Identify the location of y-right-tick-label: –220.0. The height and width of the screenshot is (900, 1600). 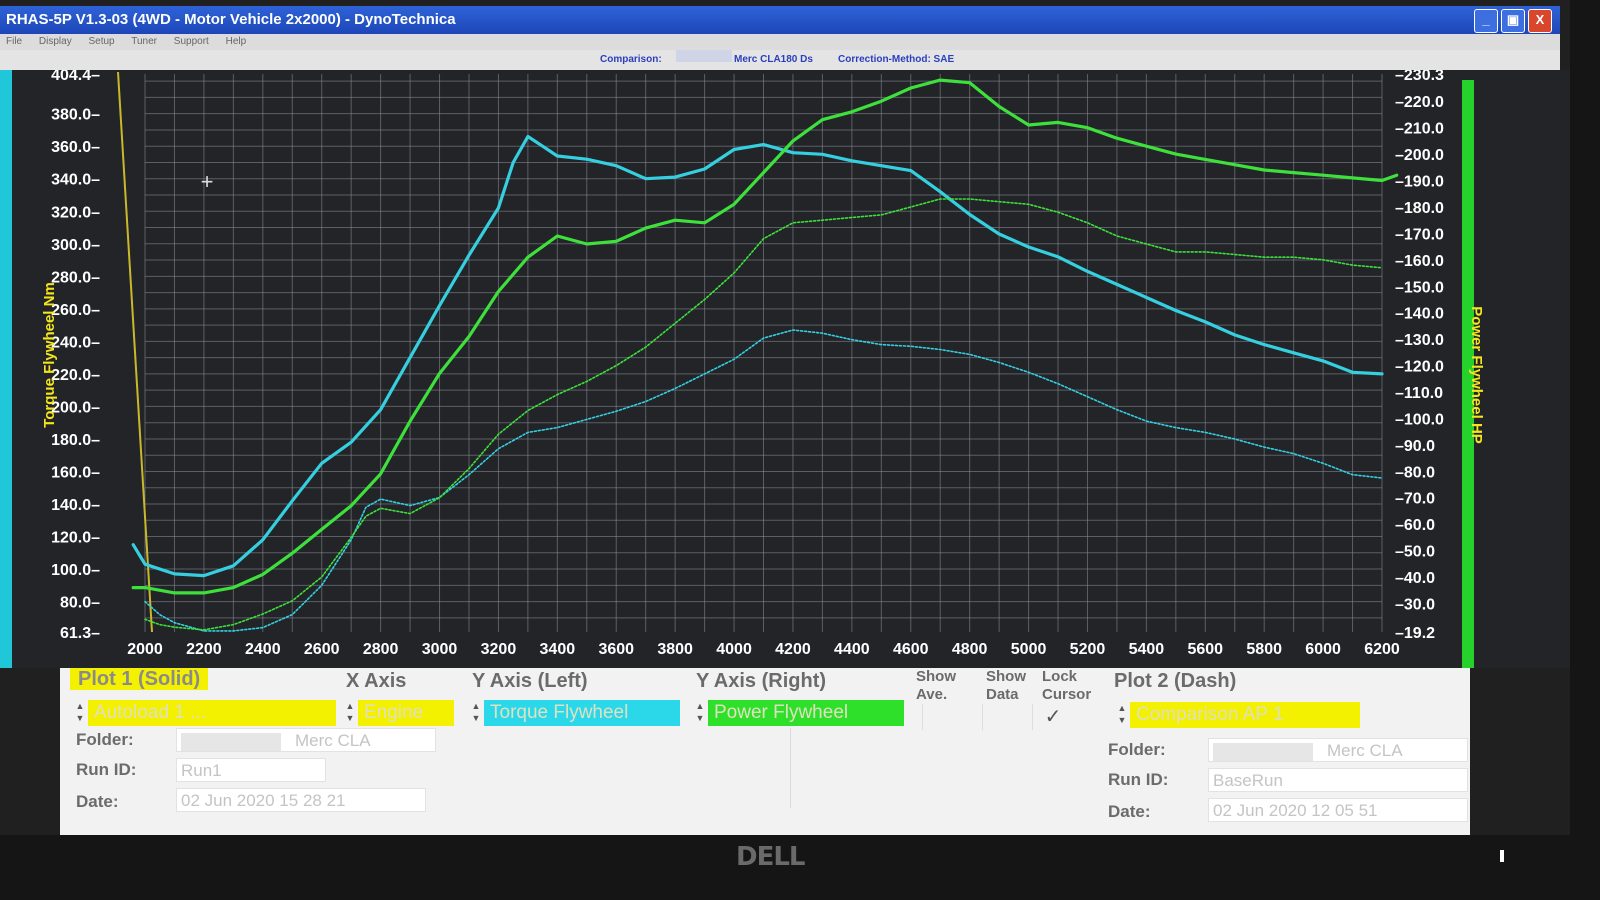
(1419, 102).